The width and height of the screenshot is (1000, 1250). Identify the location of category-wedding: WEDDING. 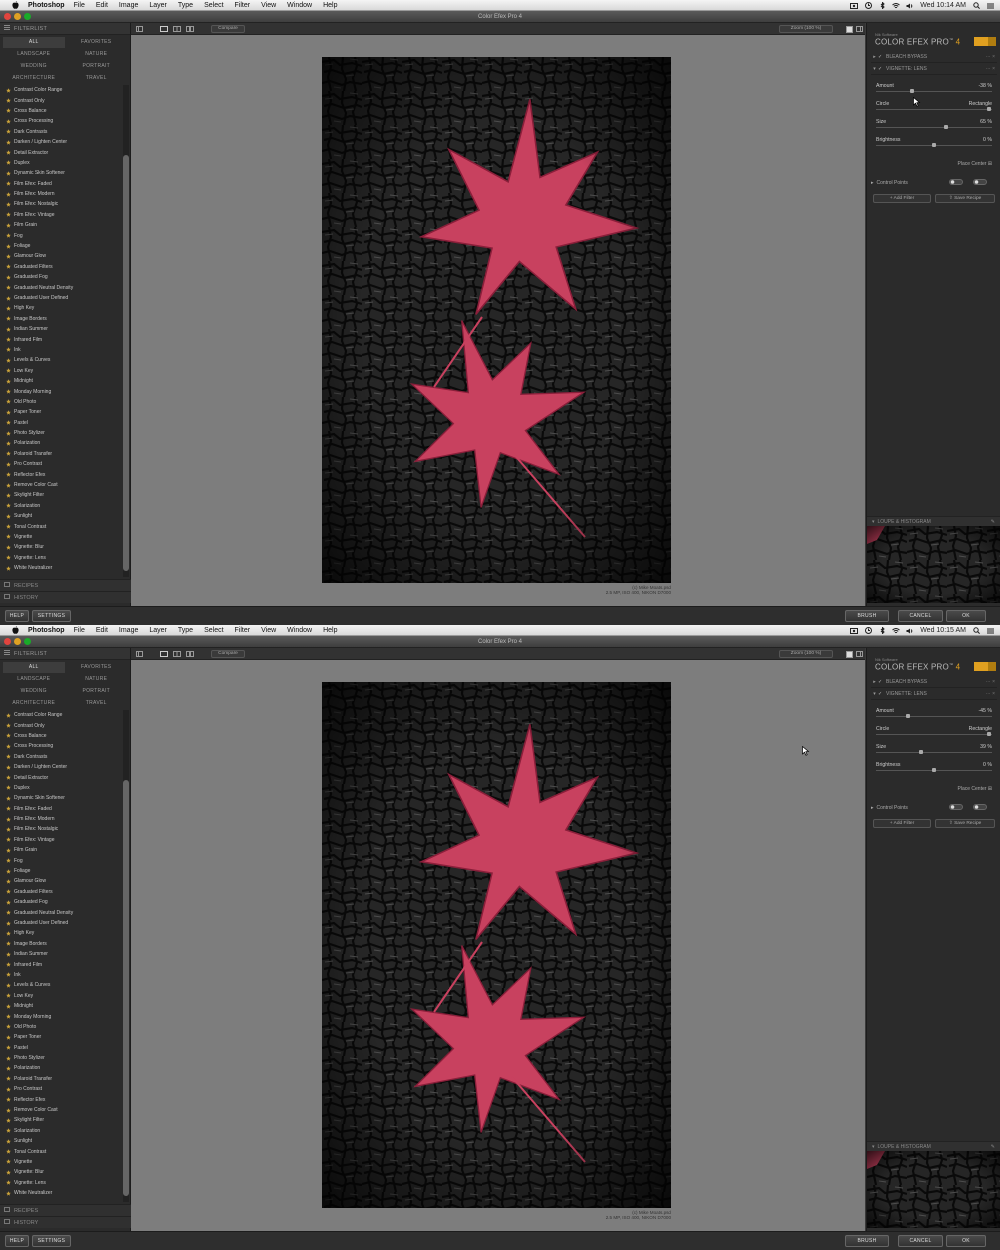
(34, 691).